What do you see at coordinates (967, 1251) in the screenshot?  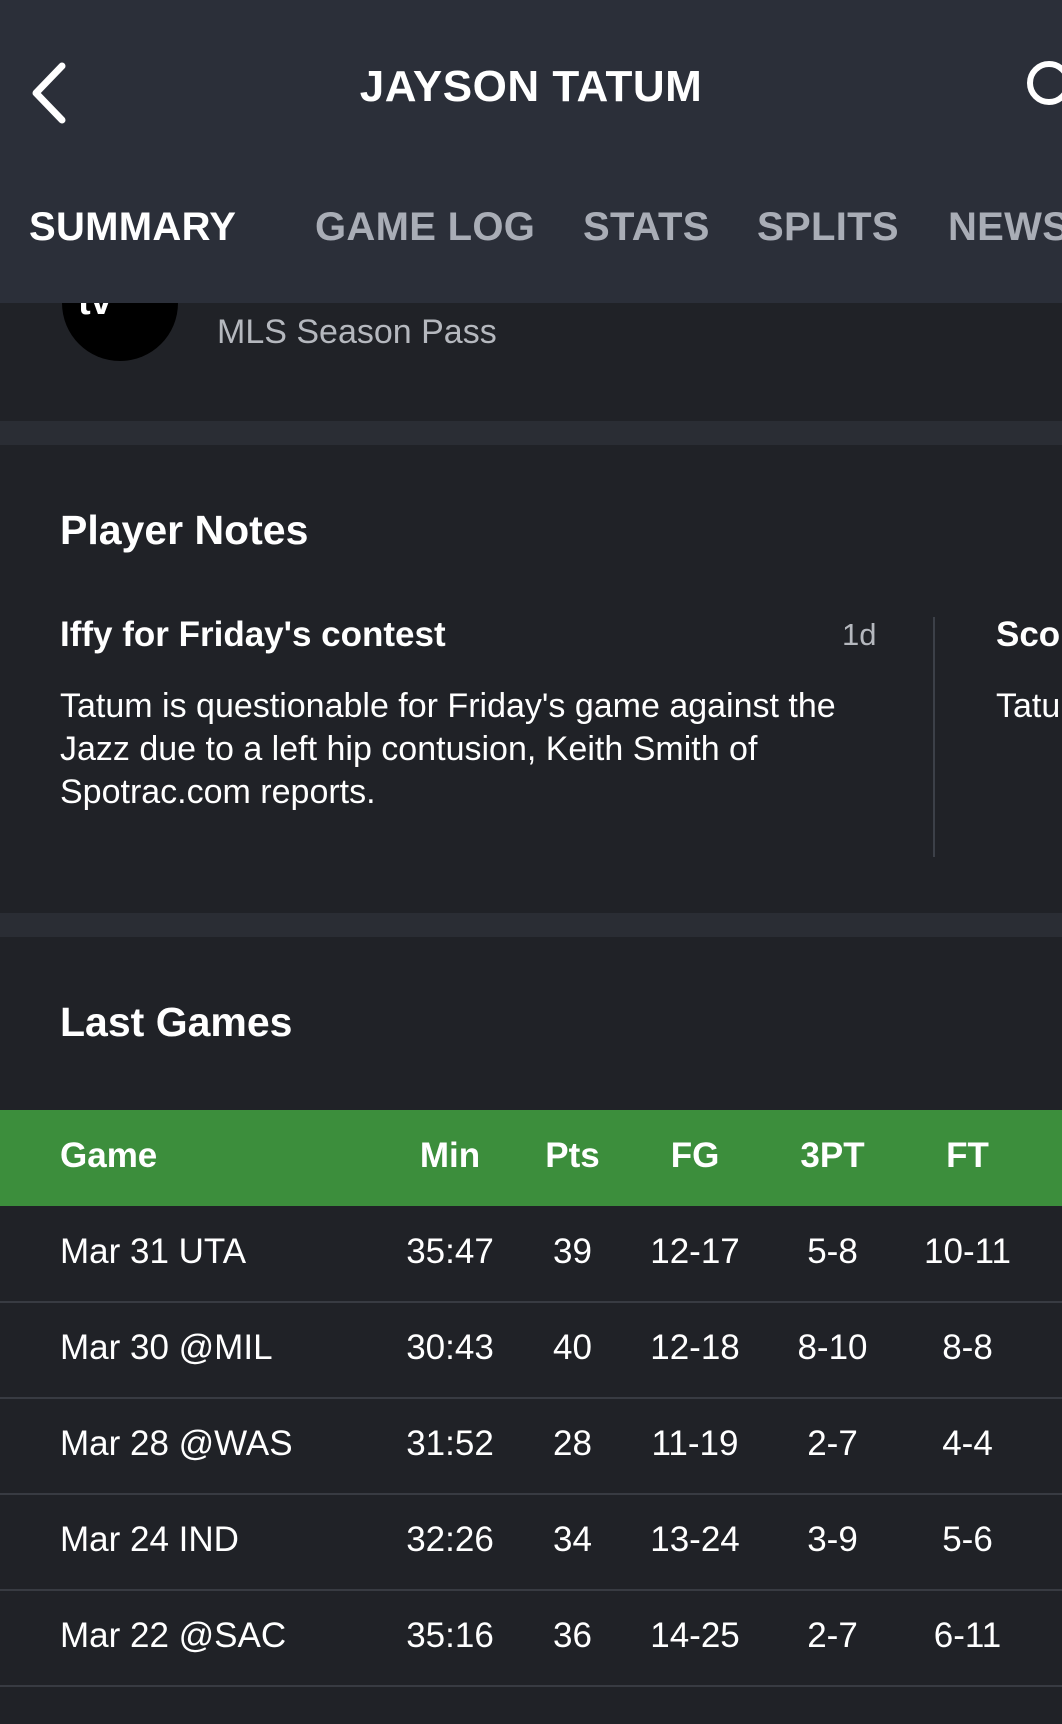 I see `cell-ft: 10-11` at bounding box center [967, 1251].